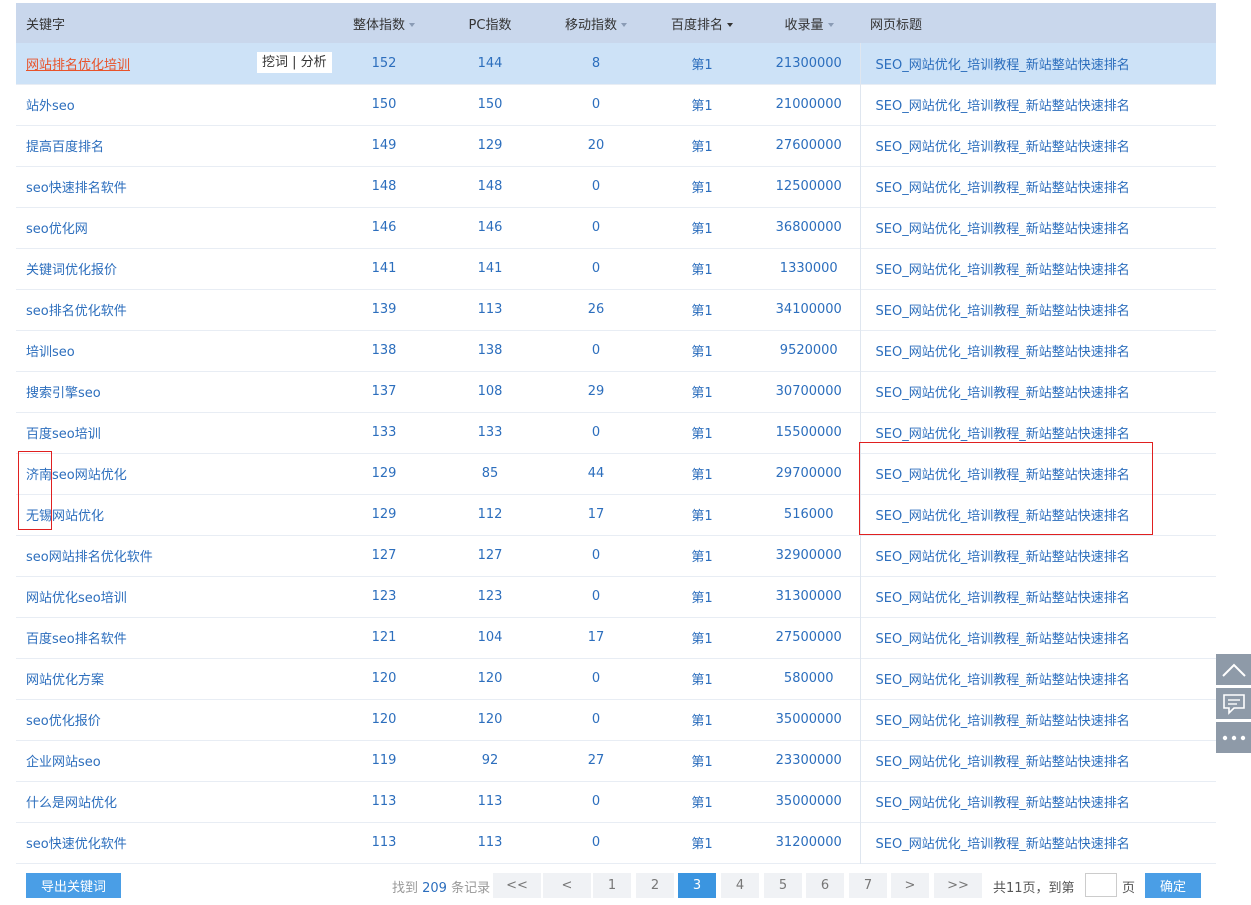 The image size is (1251, 905). Describe the element at coordinates (65, 680) in the screenshot. I see `keyword-link: 网站优化方案` at that location.